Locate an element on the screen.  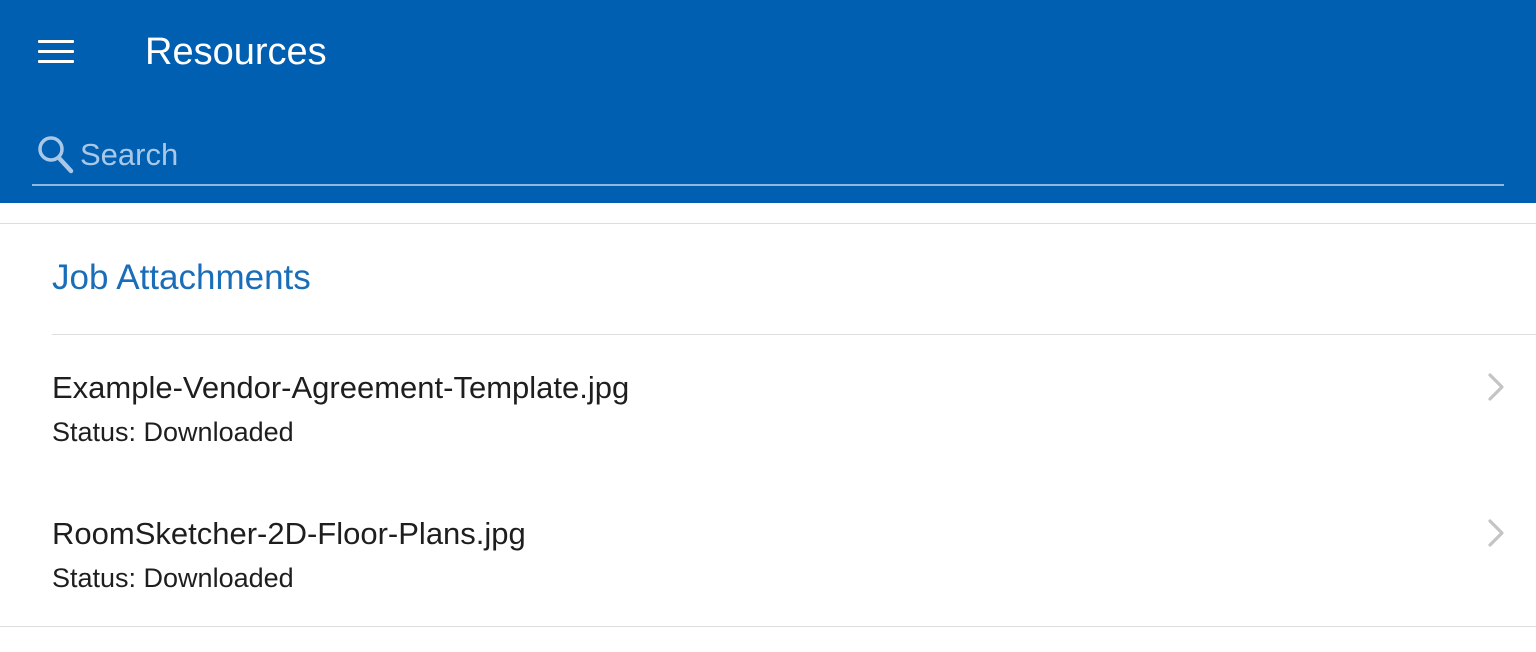
search-input is located at coordinates (780, 155).